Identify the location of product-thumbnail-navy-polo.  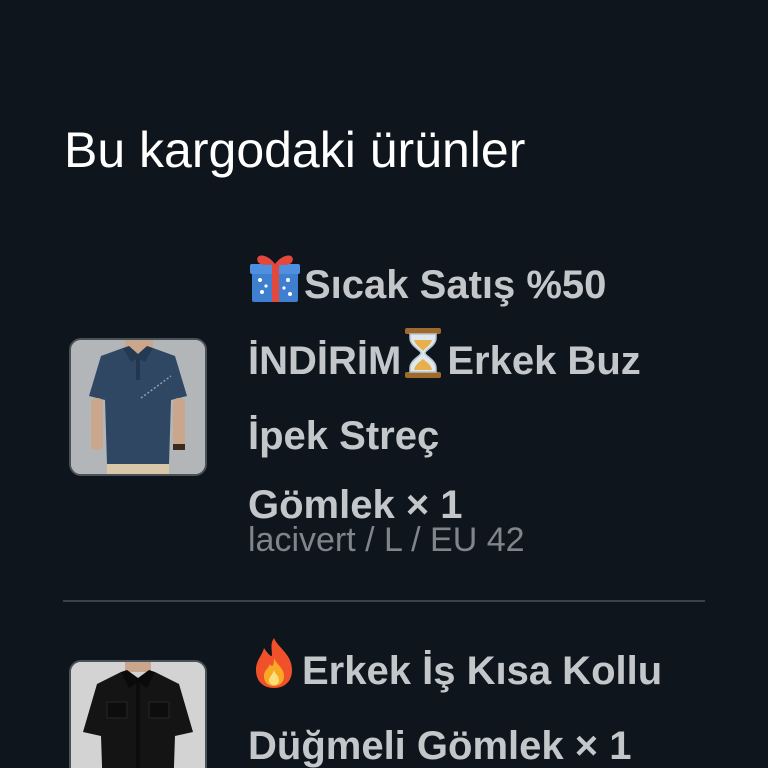
(138, 407).